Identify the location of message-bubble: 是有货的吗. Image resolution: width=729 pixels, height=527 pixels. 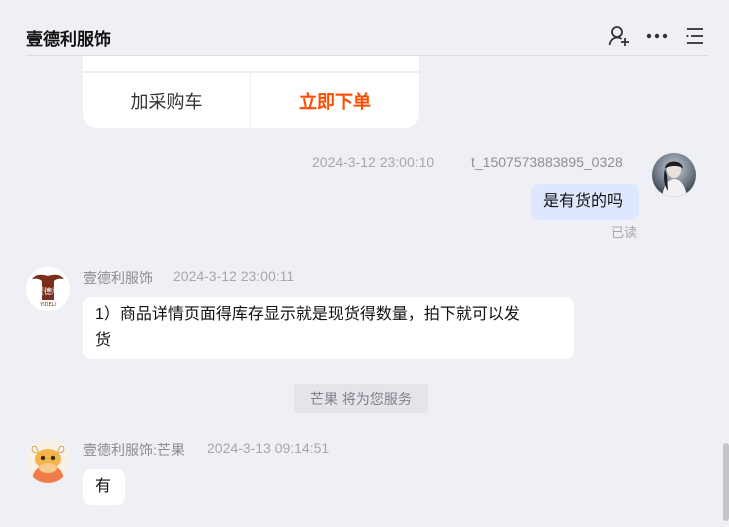
(585, 202).